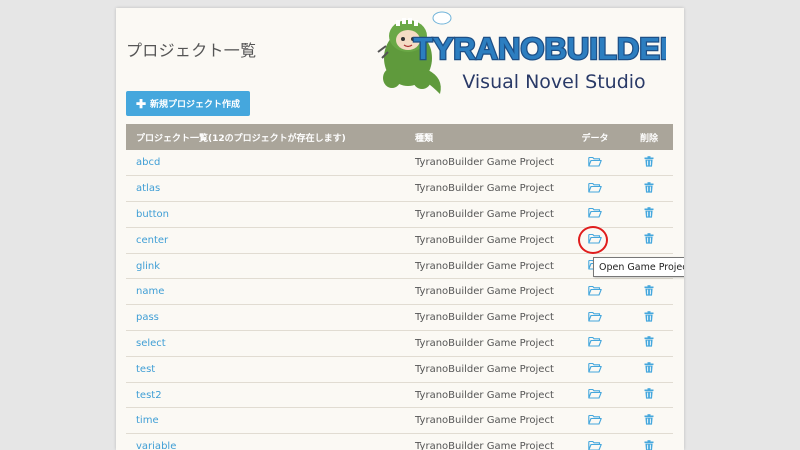 This screenshot has width=800, height=450. I want to click on table-row: pass TyranoBuilder Game Project, so click(399, 318).